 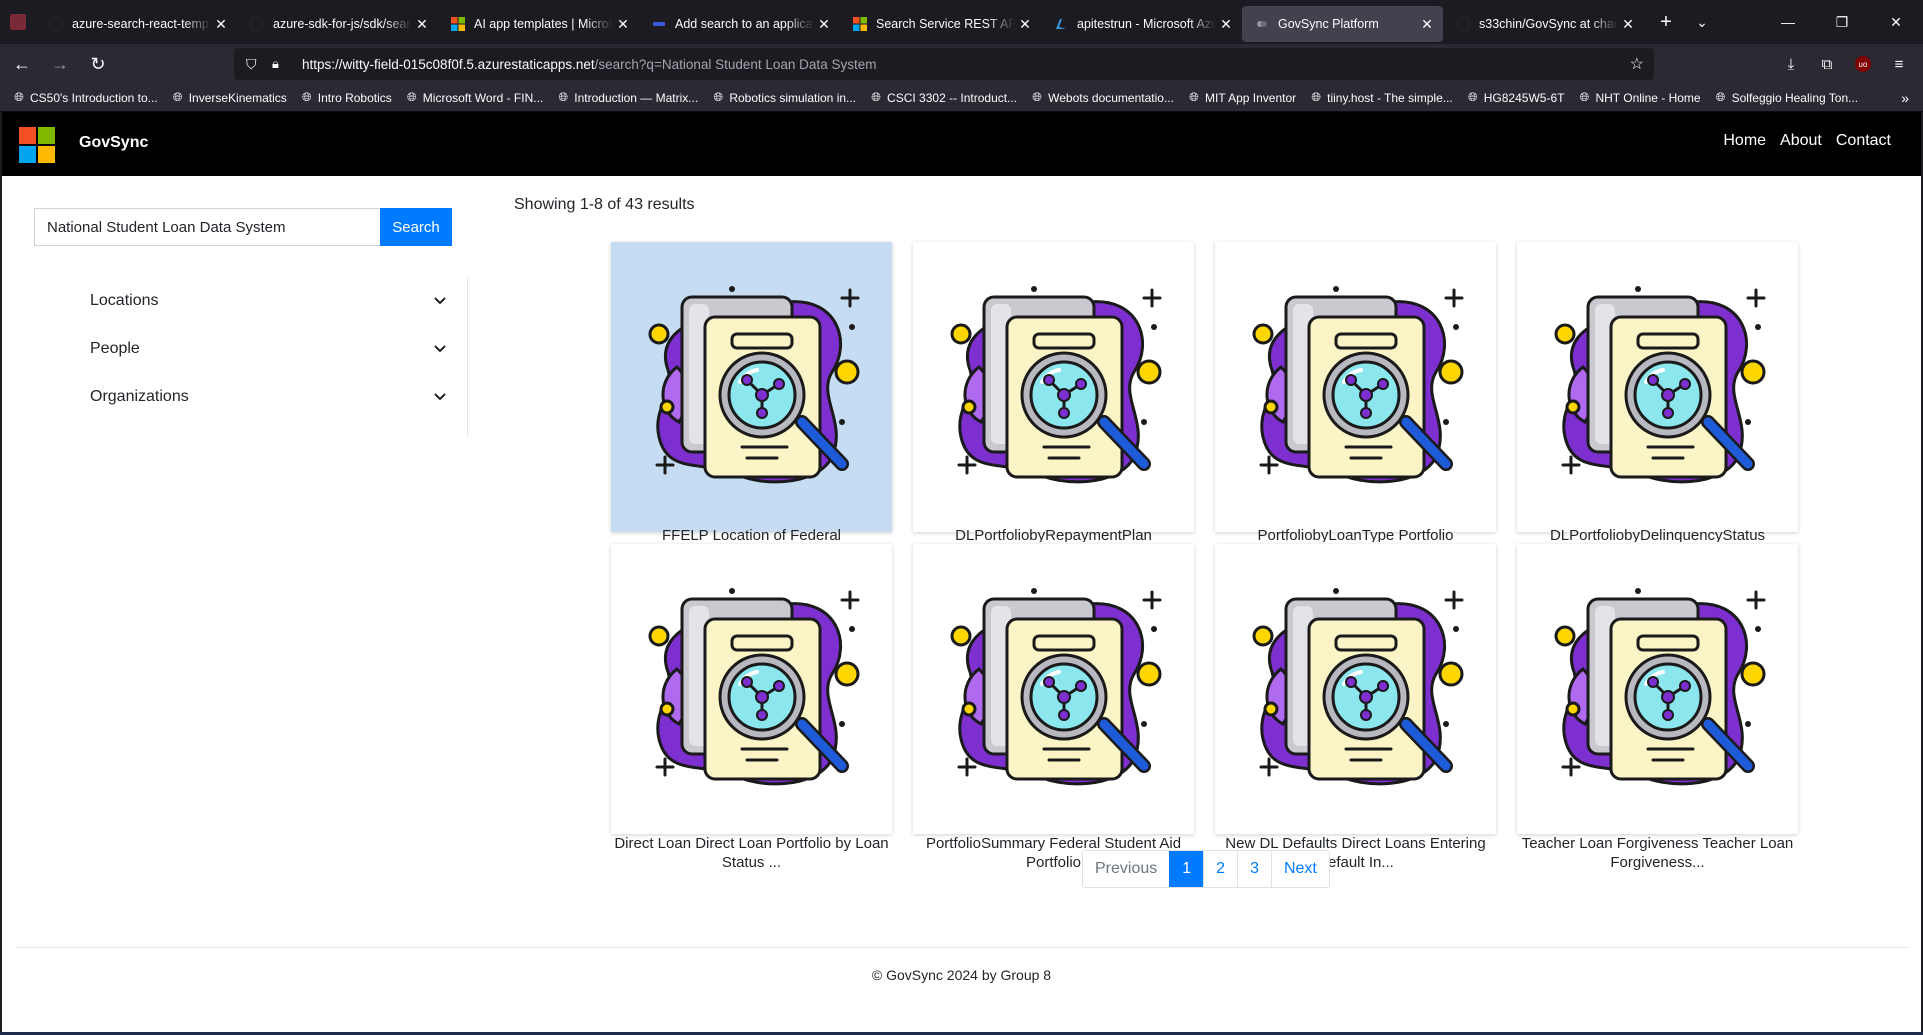 What do you see at coordinates (1827, 64) in the screenshot?
I see `extensions-icon: ⧉` at bounding box center [1827, 64].